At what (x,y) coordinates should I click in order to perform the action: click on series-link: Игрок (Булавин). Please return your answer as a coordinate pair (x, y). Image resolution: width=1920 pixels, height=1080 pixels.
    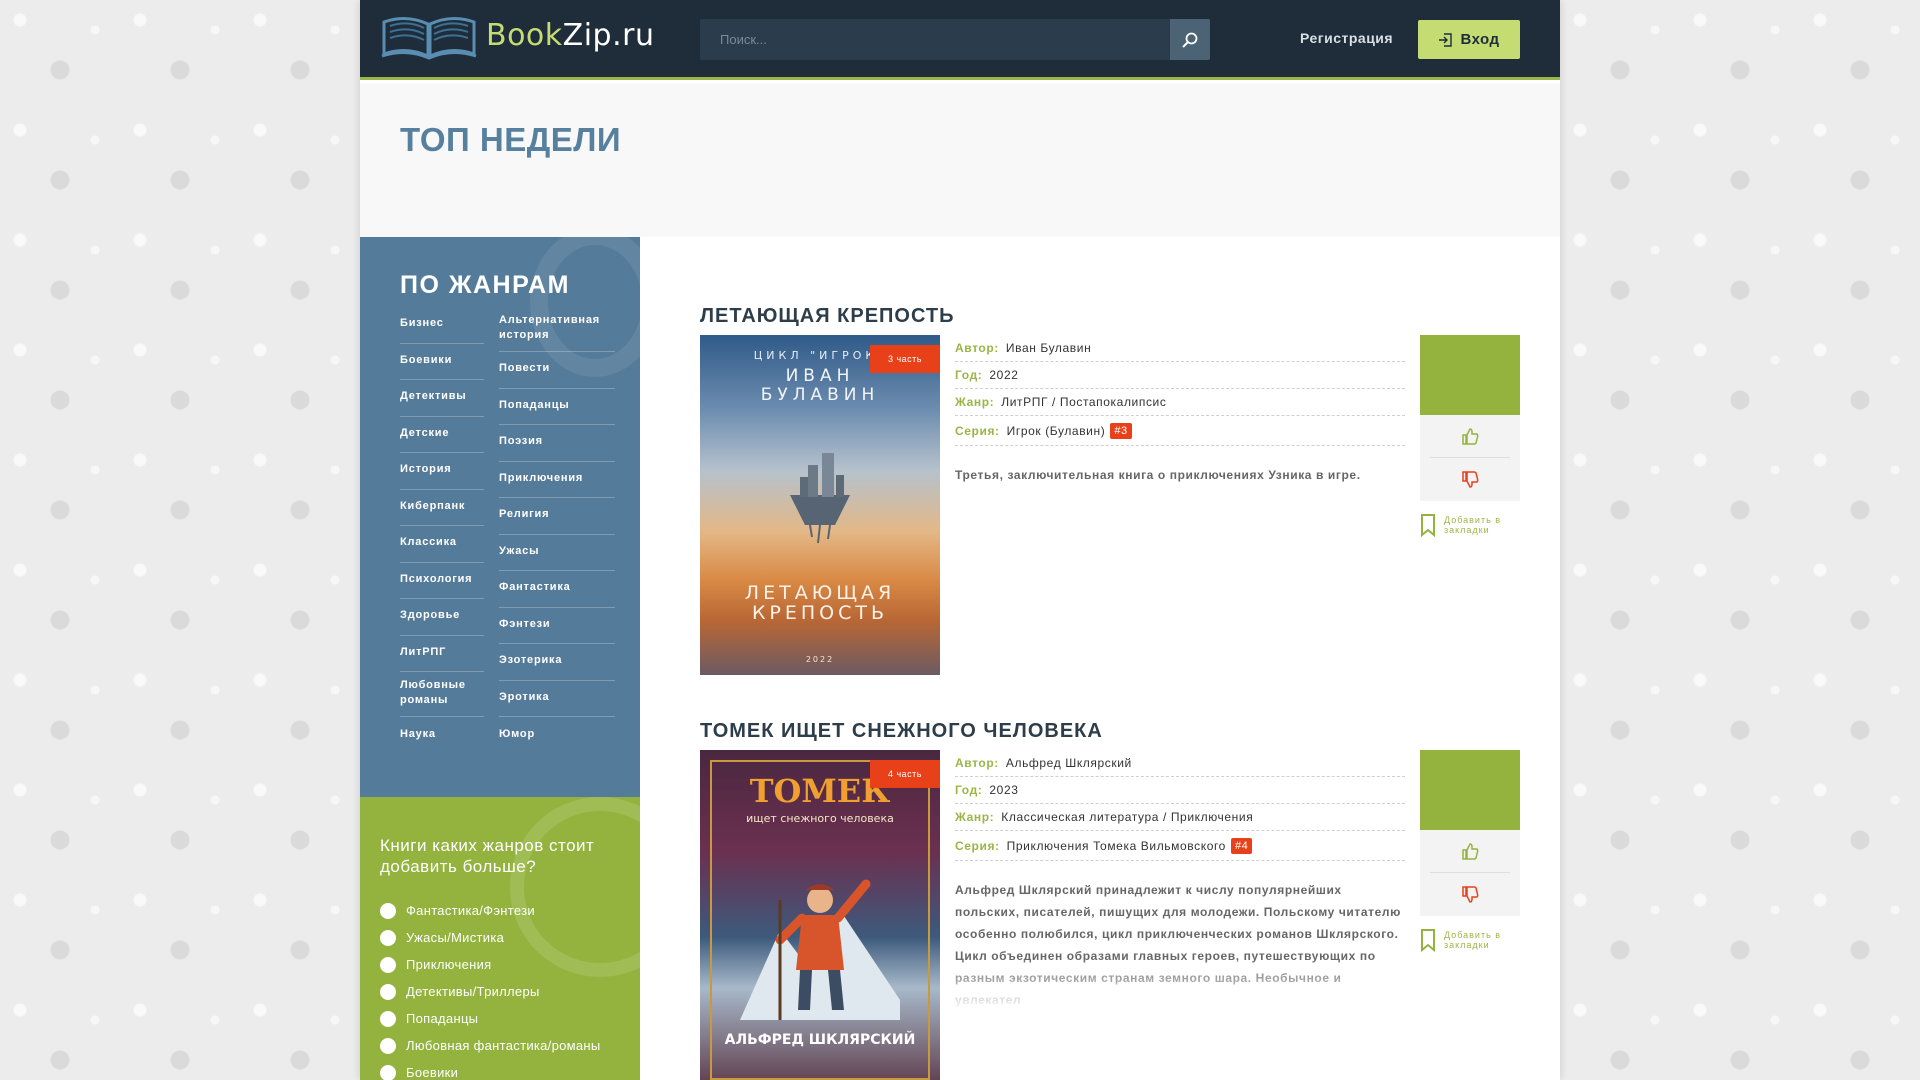
    Looking at the image, I should click on (1056, 431).